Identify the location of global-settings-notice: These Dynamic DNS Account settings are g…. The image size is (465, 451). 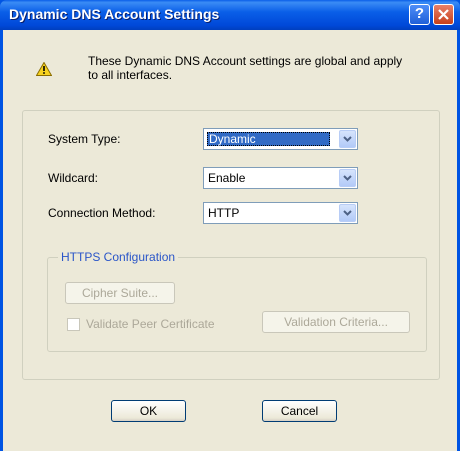
(245, 68).